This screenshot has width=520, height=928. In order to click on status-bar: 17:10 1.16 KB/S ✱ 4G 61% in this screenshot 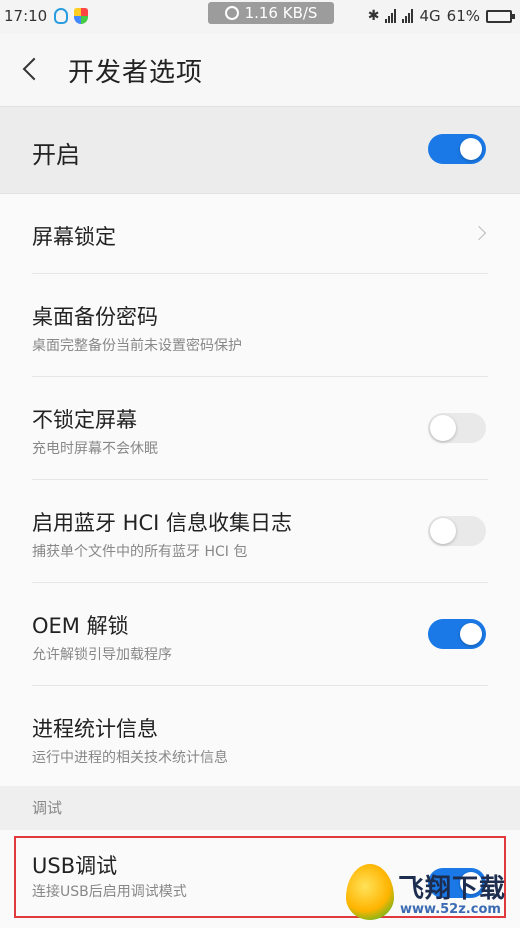, I will do `click(260, 17)`.